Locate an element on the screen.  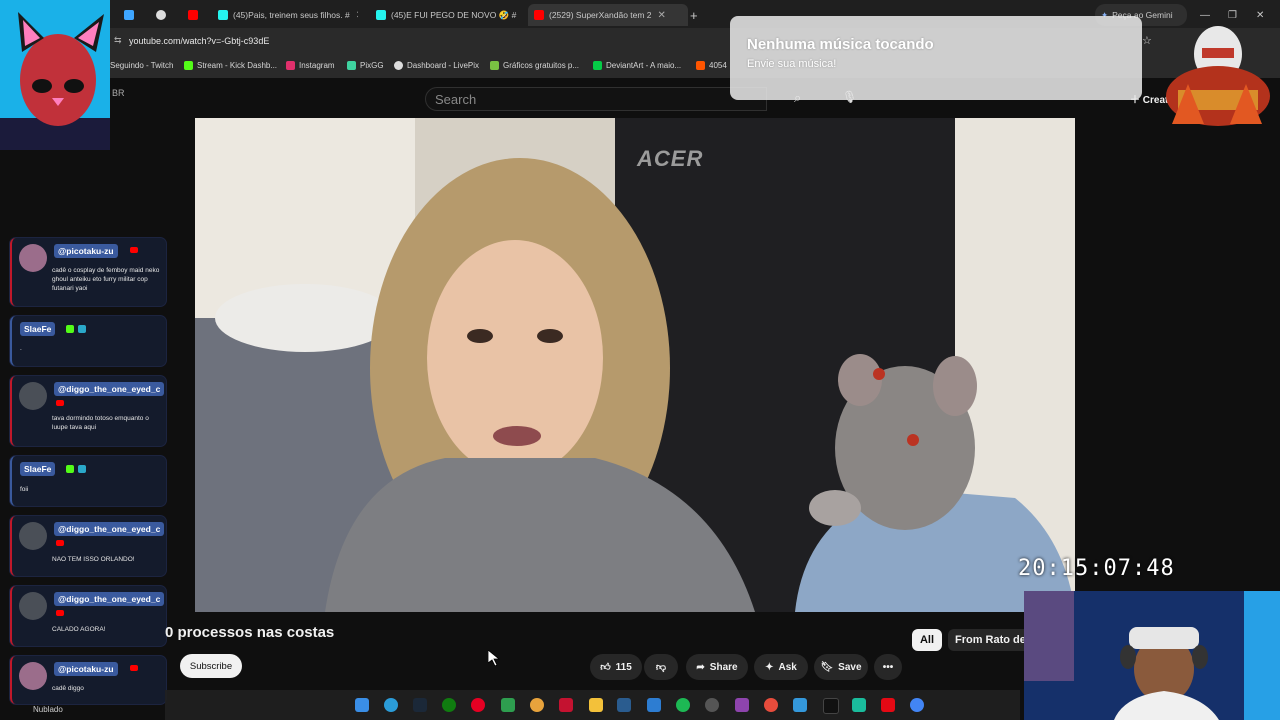
chat-text: cadê diggo is located at coordinates (68, 688).